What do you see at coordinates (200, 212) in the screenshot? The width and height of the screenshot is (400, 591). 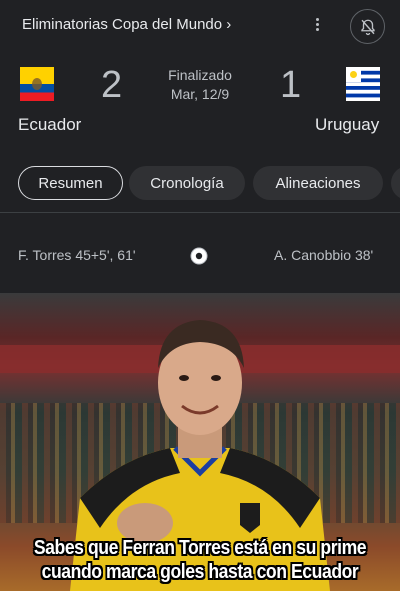 I see `divider` at bounding box center [200, 212].